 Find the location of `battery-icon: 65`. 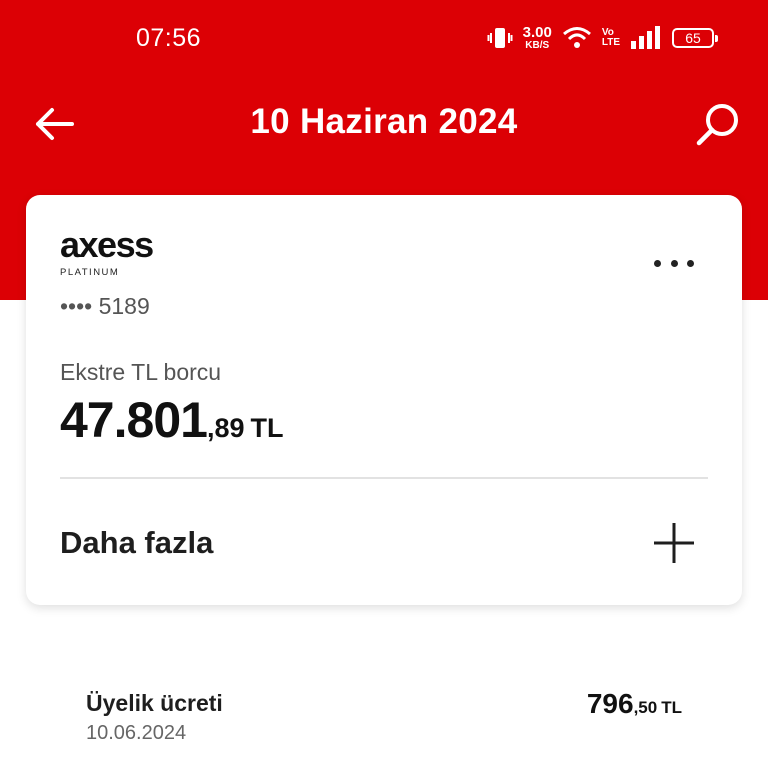

battery-icon: 65 is located at coordinates (695, 38).